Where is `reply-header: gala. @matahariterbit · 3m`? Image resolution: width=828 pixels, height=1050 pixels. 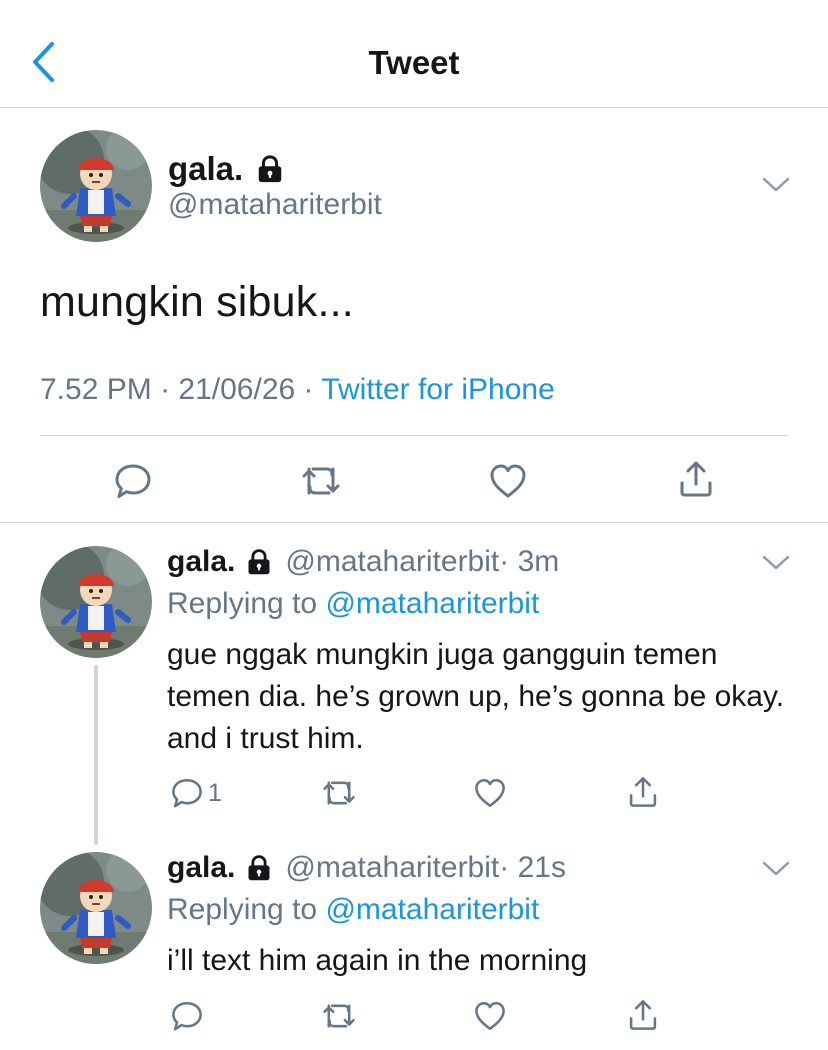
reply-header: gala. @matahariterbit · 3m is located at coordinates (363, 562).